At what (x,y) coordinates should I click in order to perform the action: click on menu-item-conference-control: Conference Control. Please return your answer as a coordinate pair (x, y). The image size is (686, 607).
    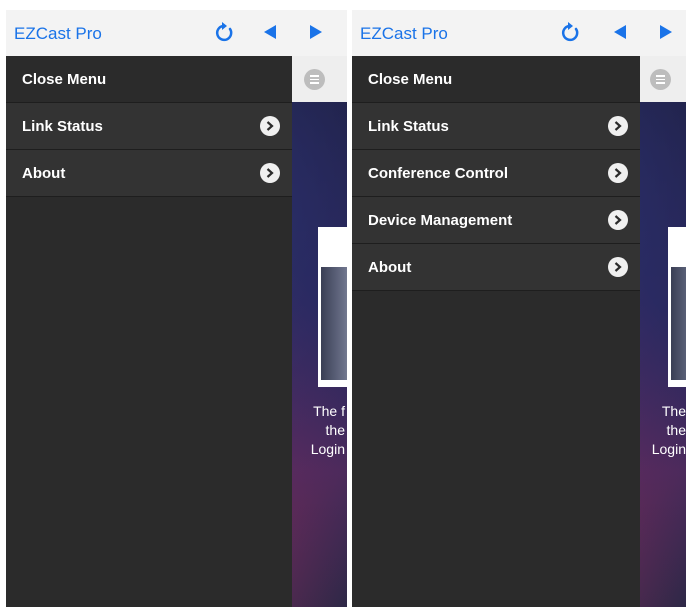
    Looking at the image, I should click on (496, 173).